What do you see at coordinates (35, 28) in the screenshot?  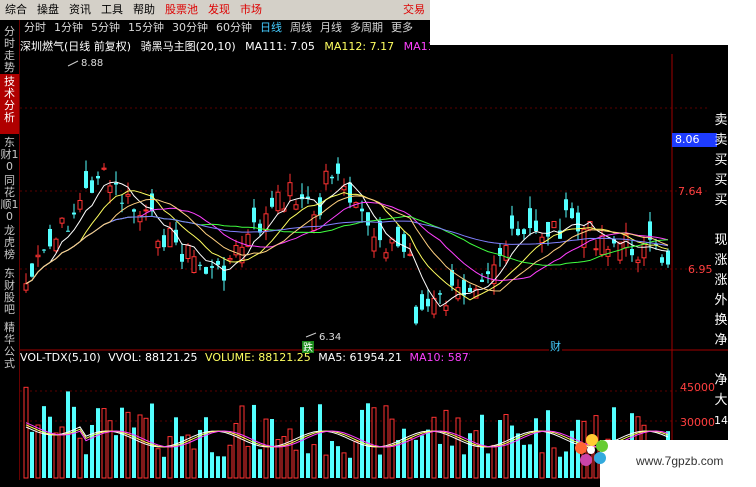 I see `period-fenshi: 分时` at bounding box center [35, 28].